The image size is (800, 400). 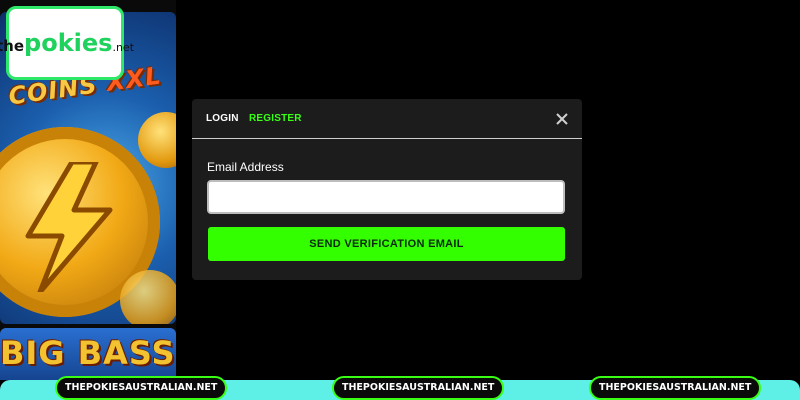 I want to click on lightning-bolt-icon, so click(x=69, y=227).